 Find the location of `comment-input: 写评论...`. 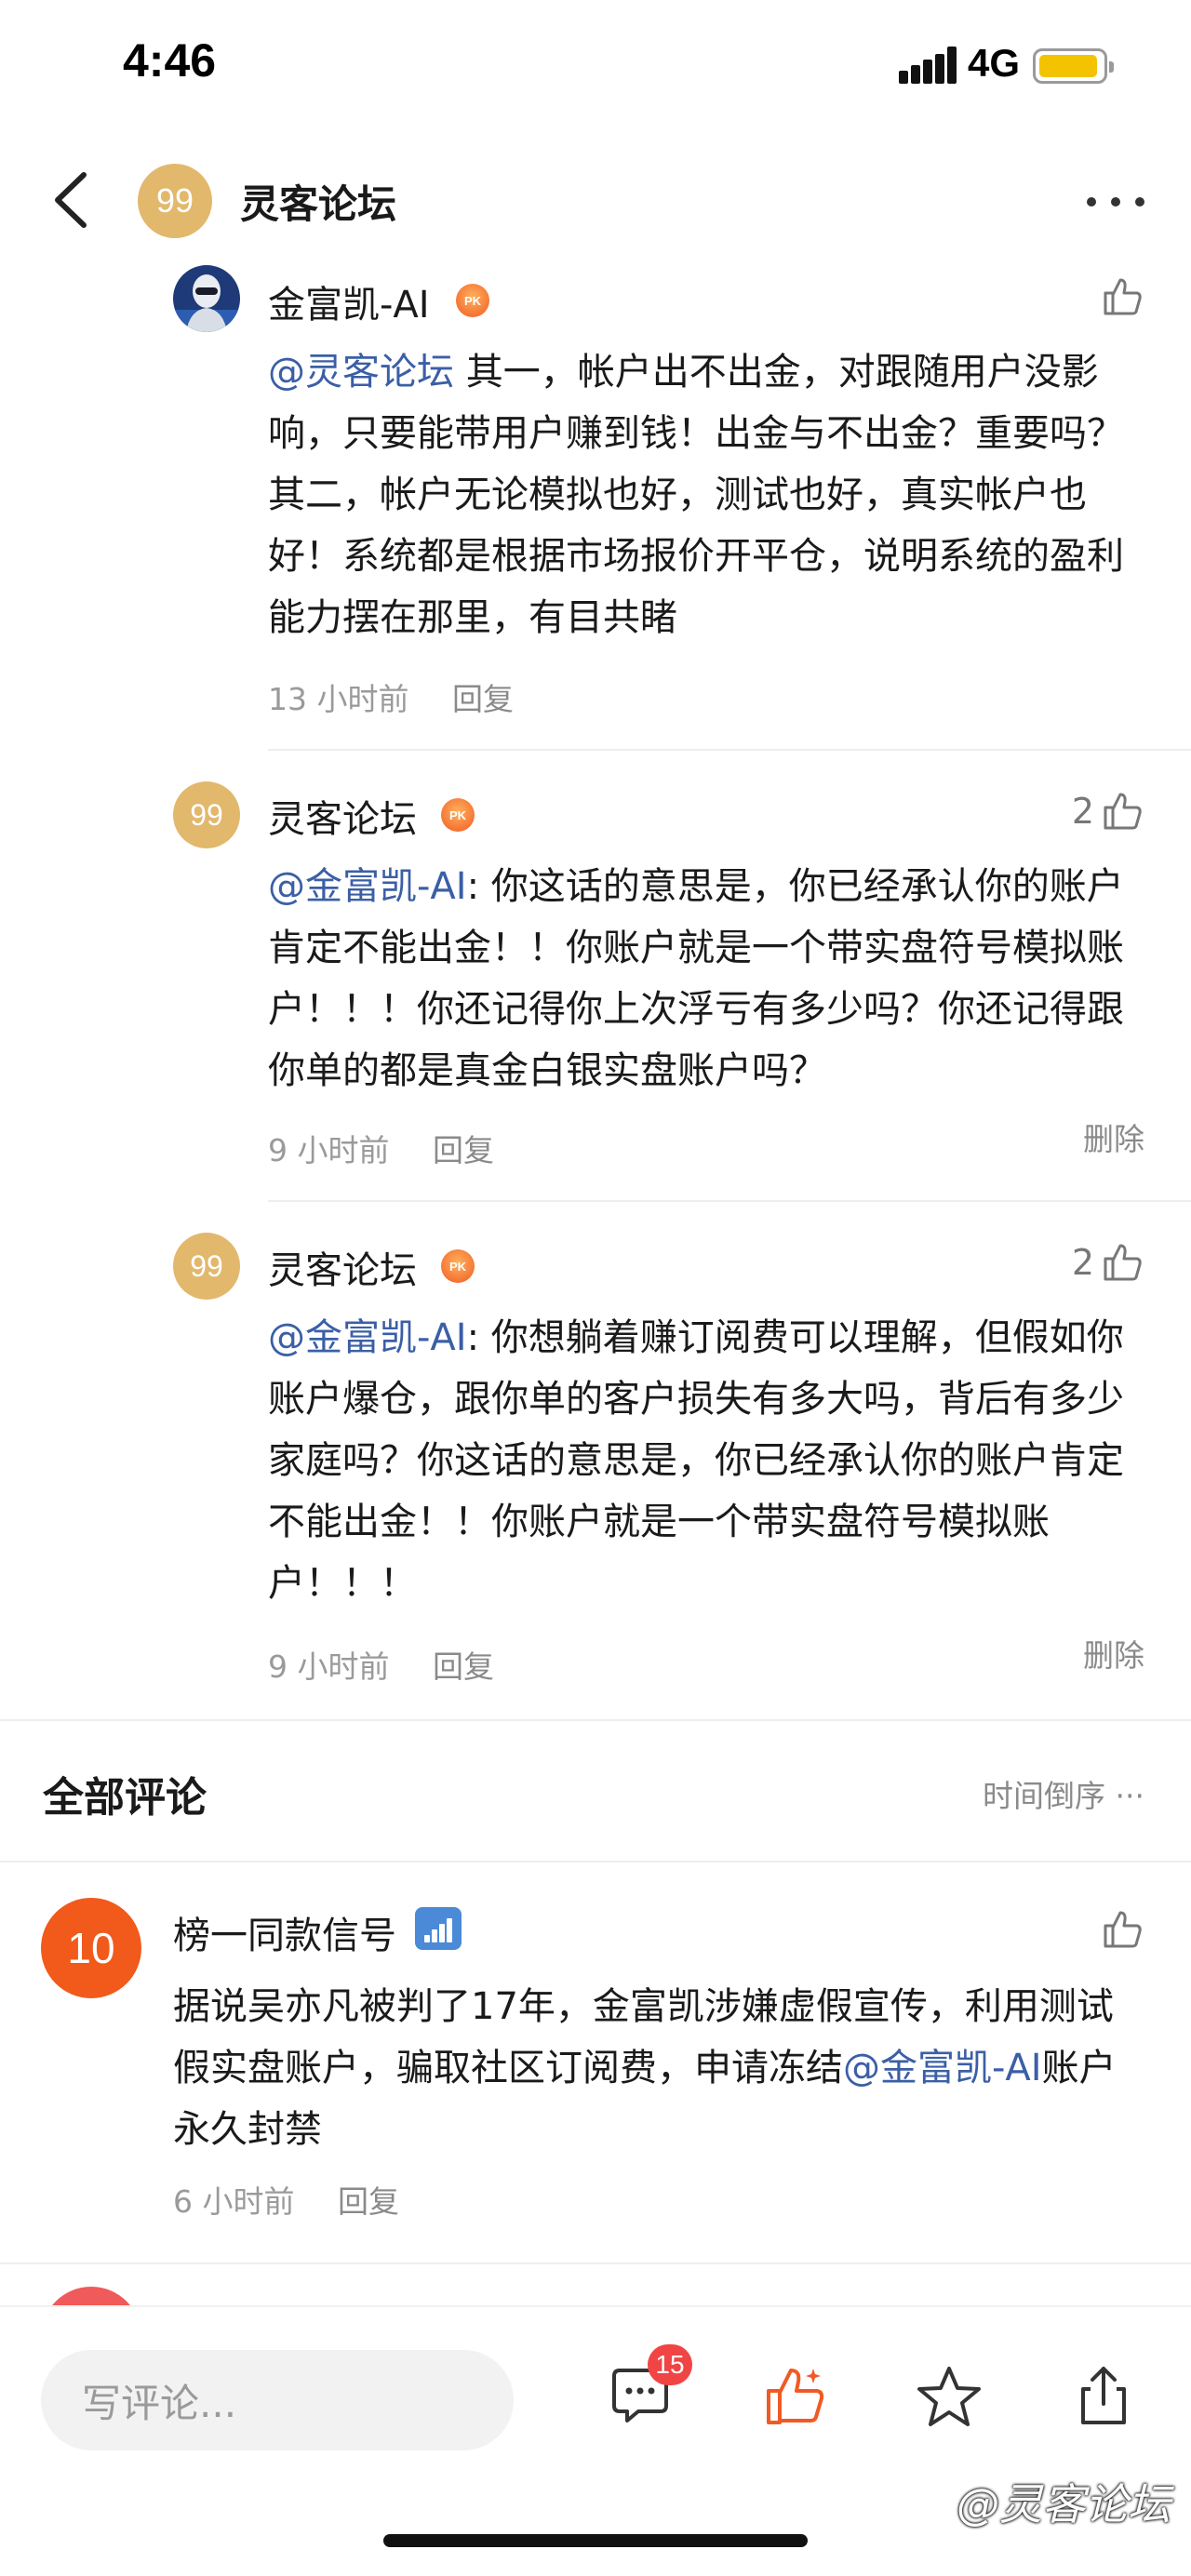

comment-input: 写评论... is located at coordinates (277, 2400).